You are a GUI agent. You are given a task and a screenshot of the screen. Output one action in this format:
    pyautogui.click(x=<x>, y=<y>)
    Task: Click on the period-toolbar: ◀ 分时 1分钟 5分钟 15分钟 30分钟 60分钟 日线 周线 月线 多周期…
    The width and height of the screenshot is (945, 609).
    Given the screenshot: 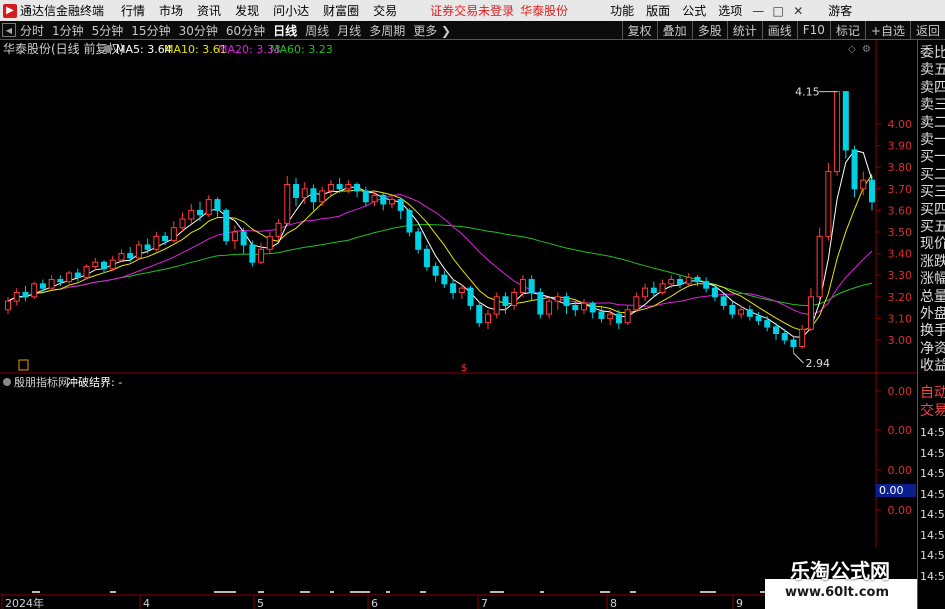 What is the action you would take?
    pyautogui.click(x=472, y=30)
    